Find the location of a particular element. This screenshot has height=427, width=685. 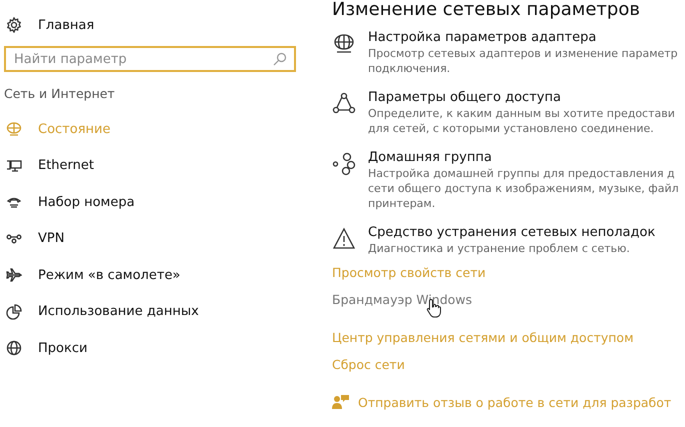

option-description: Диагностика и устранение проблем с сетью. is located at coordinates (499, 248).